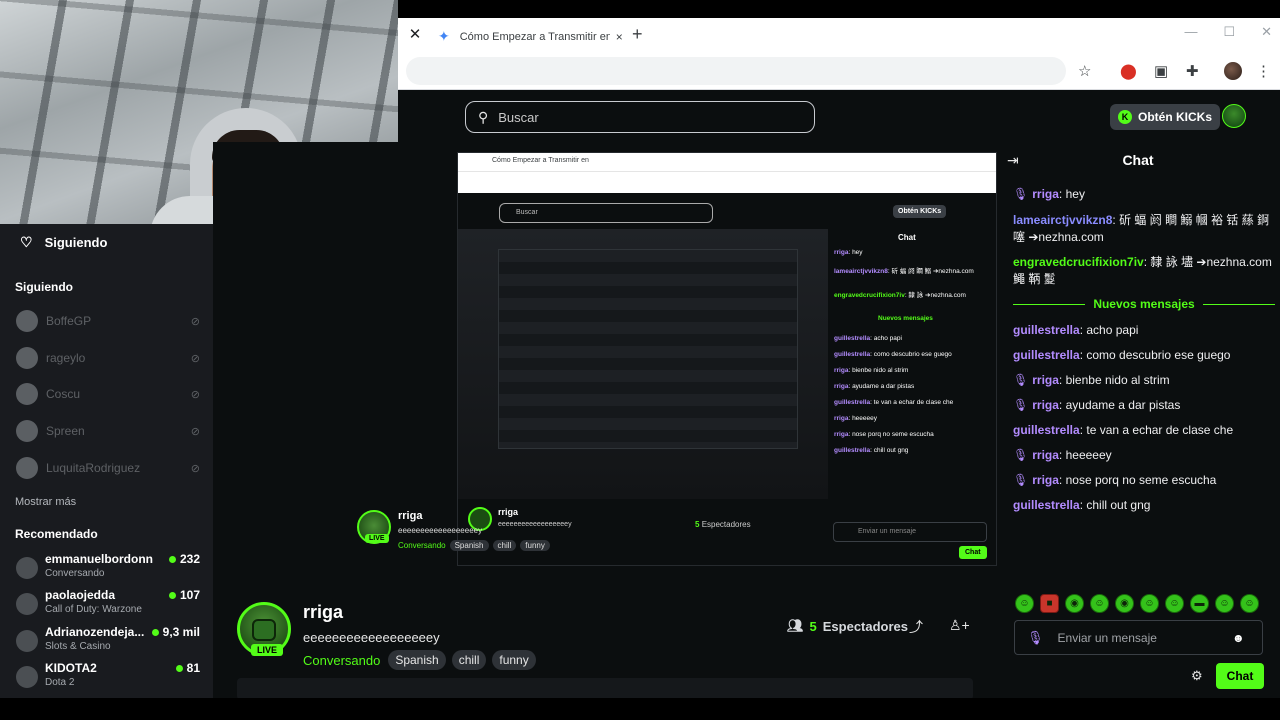 This screenshot has height=720, width=1280. What do you see at coordinates (893, 354) in the screenshot?
I see `nested-chat-line: guillestrella: como descubrio ese guego` at bounding box center [893, 354].